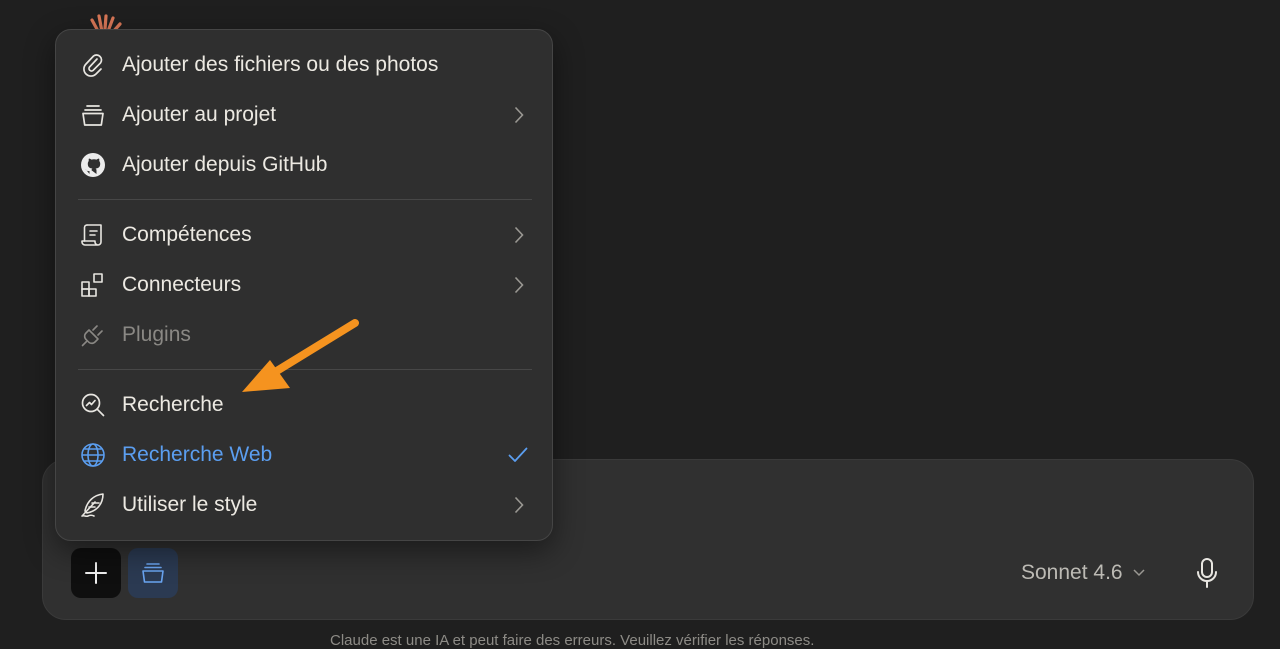 The width and height of the screenshot is (1280, 649). Describe the element at coordinates (197, 454) in the screenshot. I see `menu-item-label: Recherche Web` at that location.